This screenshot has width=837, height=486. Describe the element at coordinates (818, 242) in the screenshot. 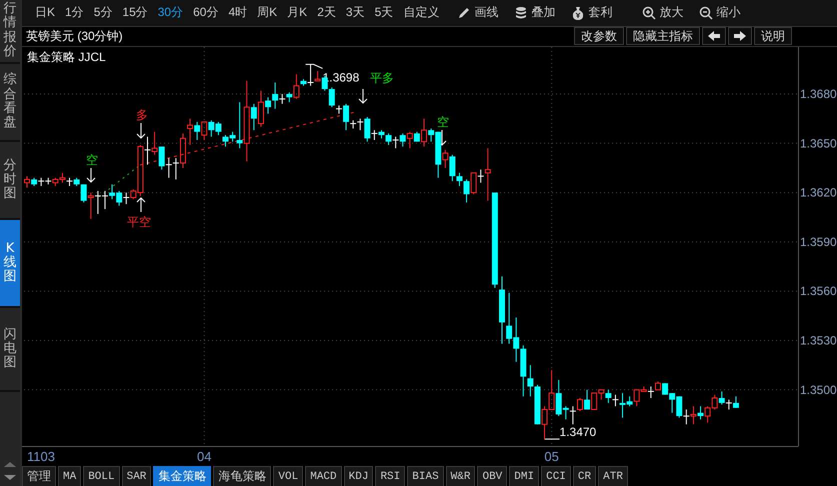

I see `price-axis-label: 1.3590` at that location.